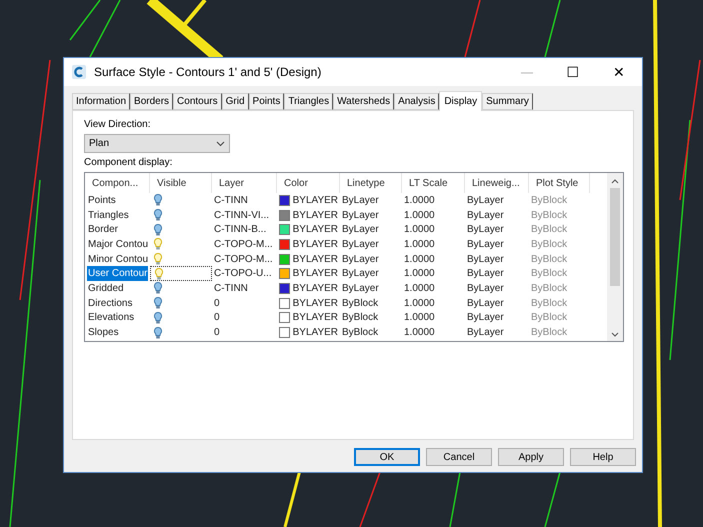  What do you see at coordinates (559, 183) in the screenshot?
I see `column-header: Plot Style` at bounding box center [559, 183].